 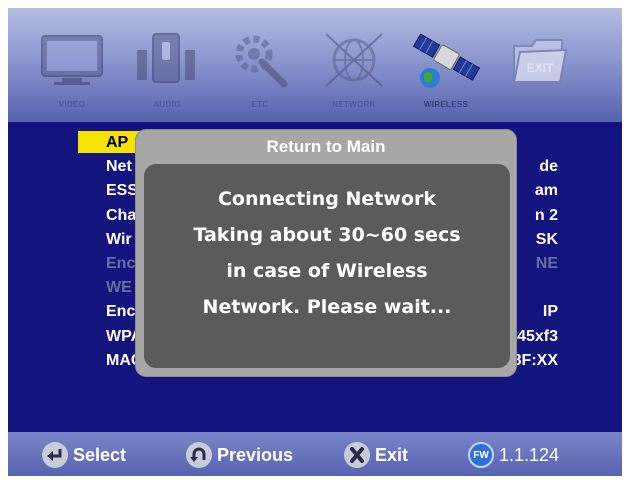 I want to click on exit-folder-icon: EXIT, so click(x=540, y=61).